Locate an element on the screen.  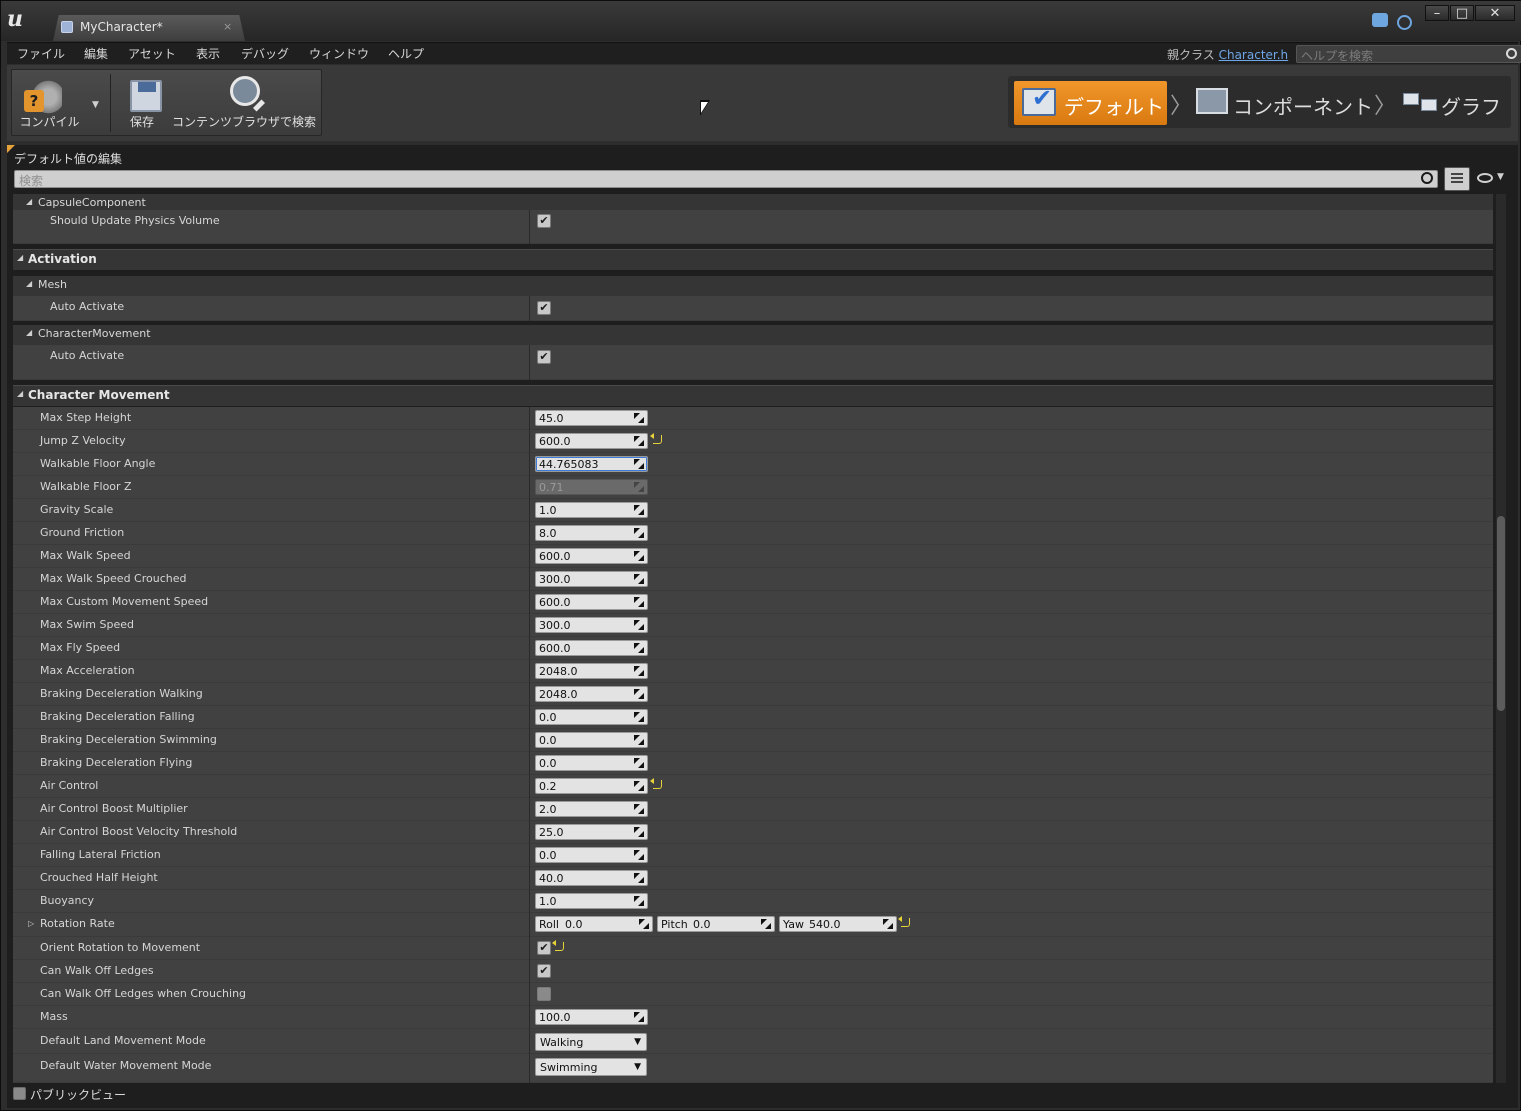
source-control-icon is located at coordinates (1404, 22).